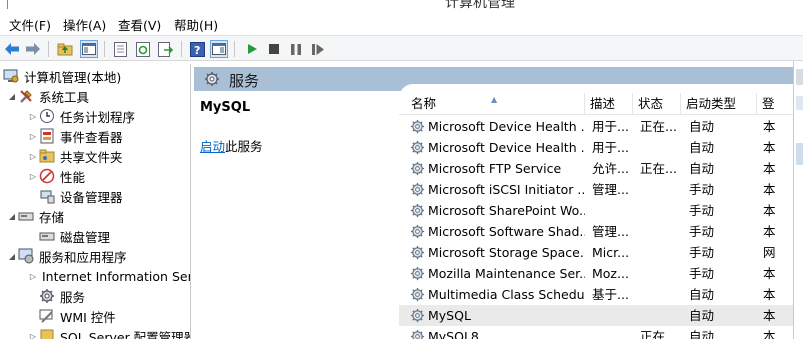 Image resolution: width=803 pixels, height=339 pixels. I want to click on column-startup-type: 启动类型, so click(719, 104).